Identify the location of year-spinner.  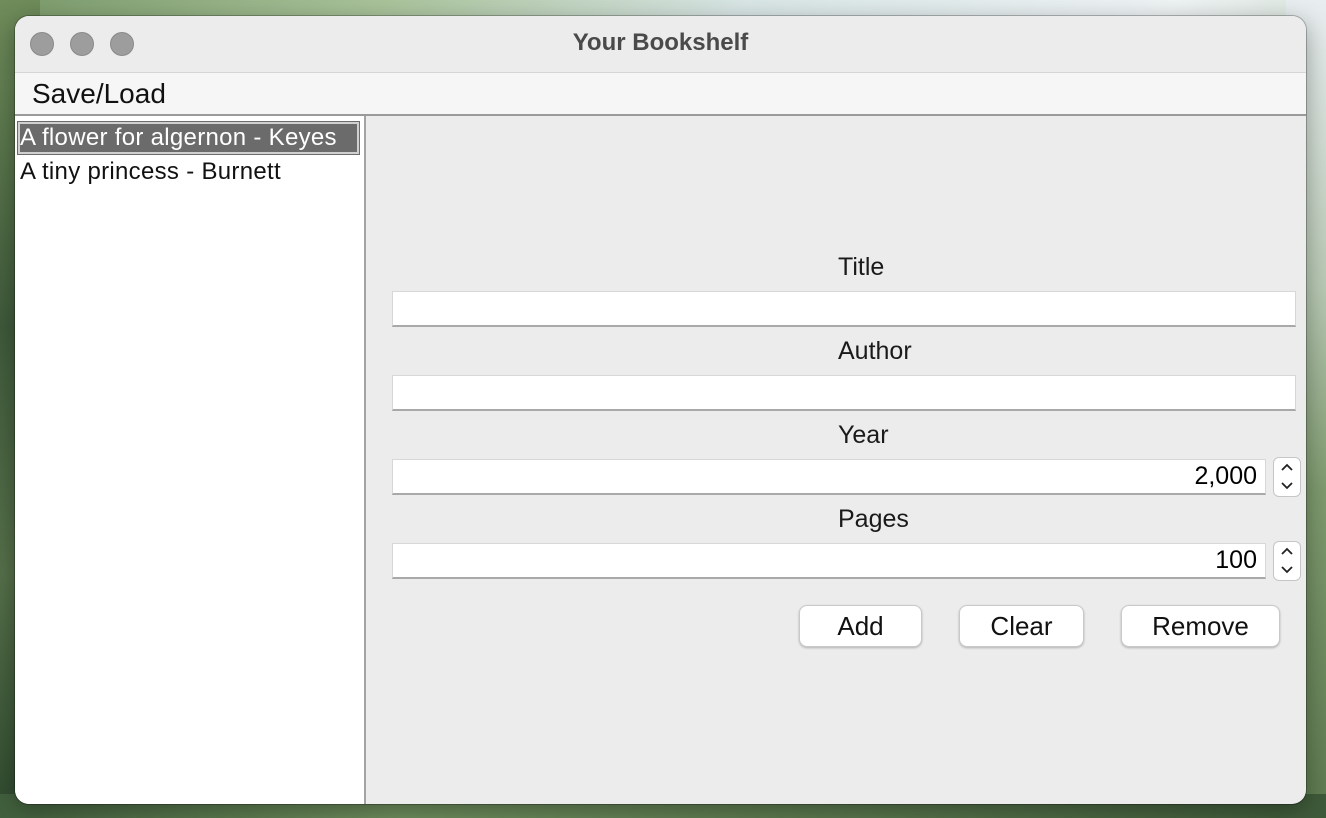
(1287, 477).